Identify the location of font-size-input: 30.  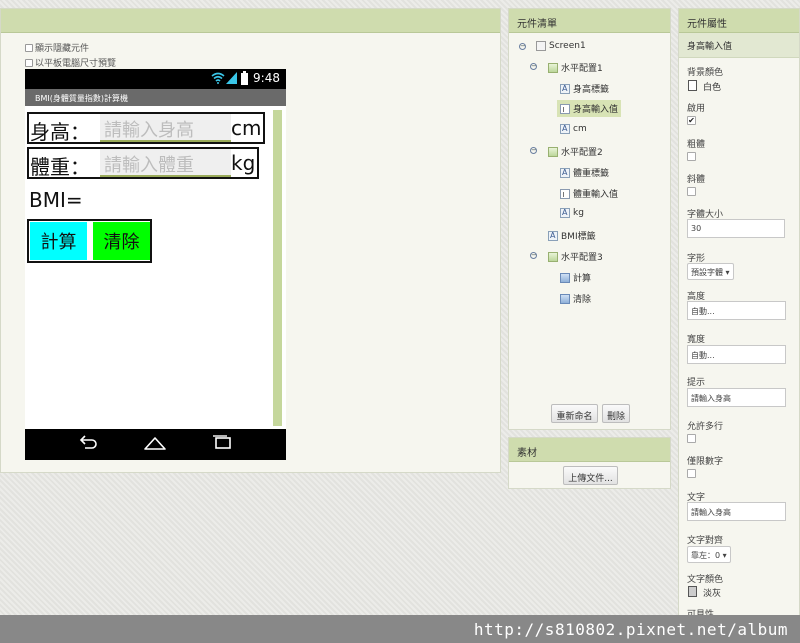
(736, 228).